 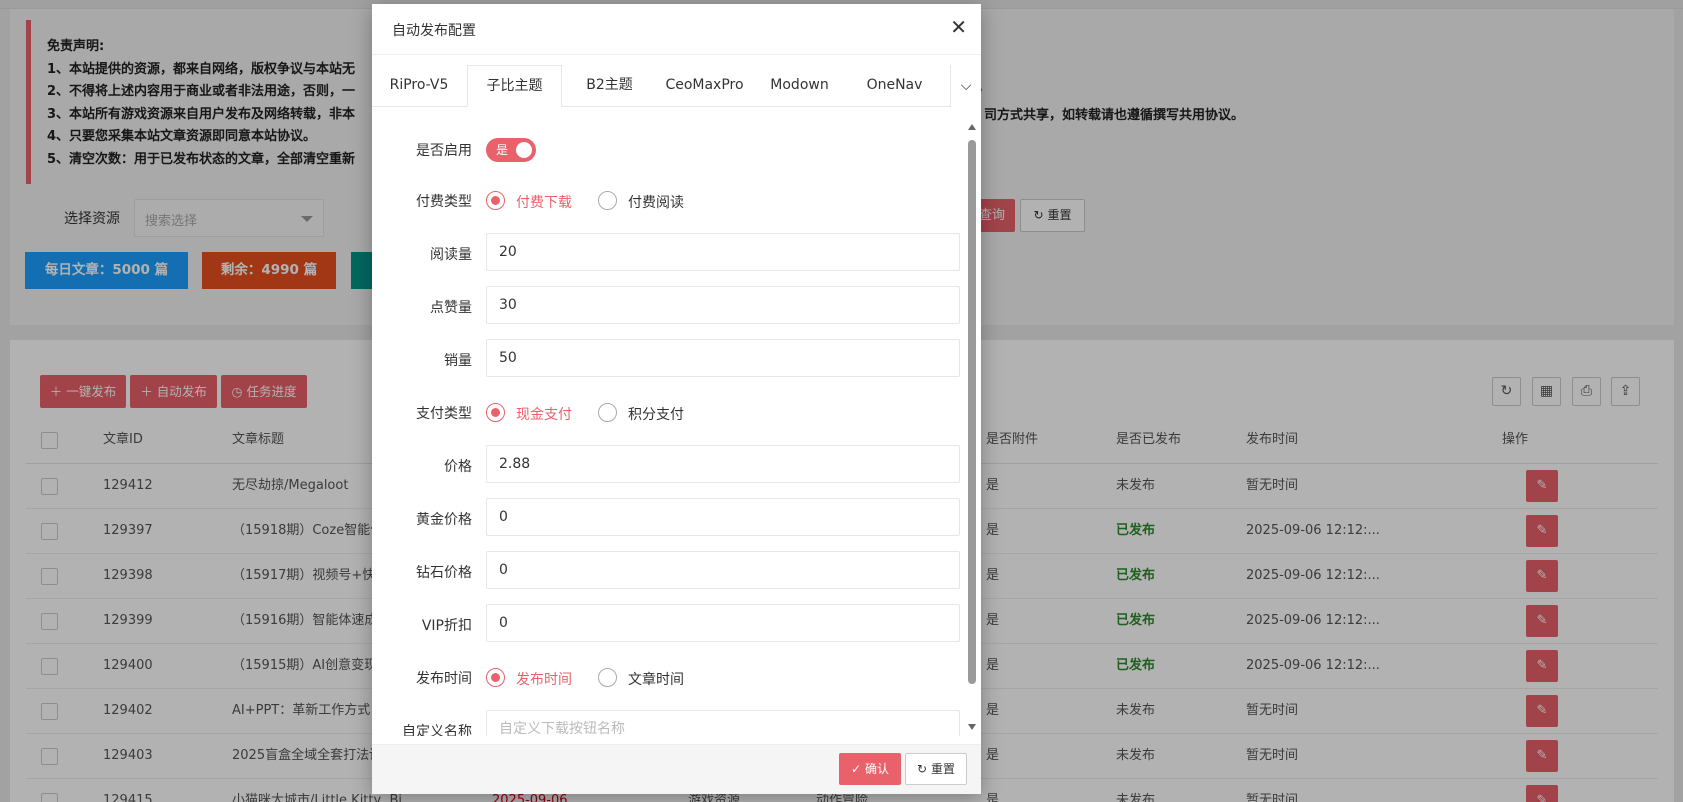 I want to click on diamond-price-label: 钻石价格, so click(x=444, y=573).